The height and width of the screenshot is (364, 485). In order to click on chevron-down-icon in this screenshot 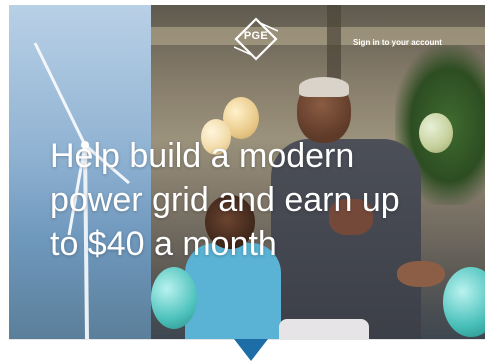, I will do `click(251, 350)`.